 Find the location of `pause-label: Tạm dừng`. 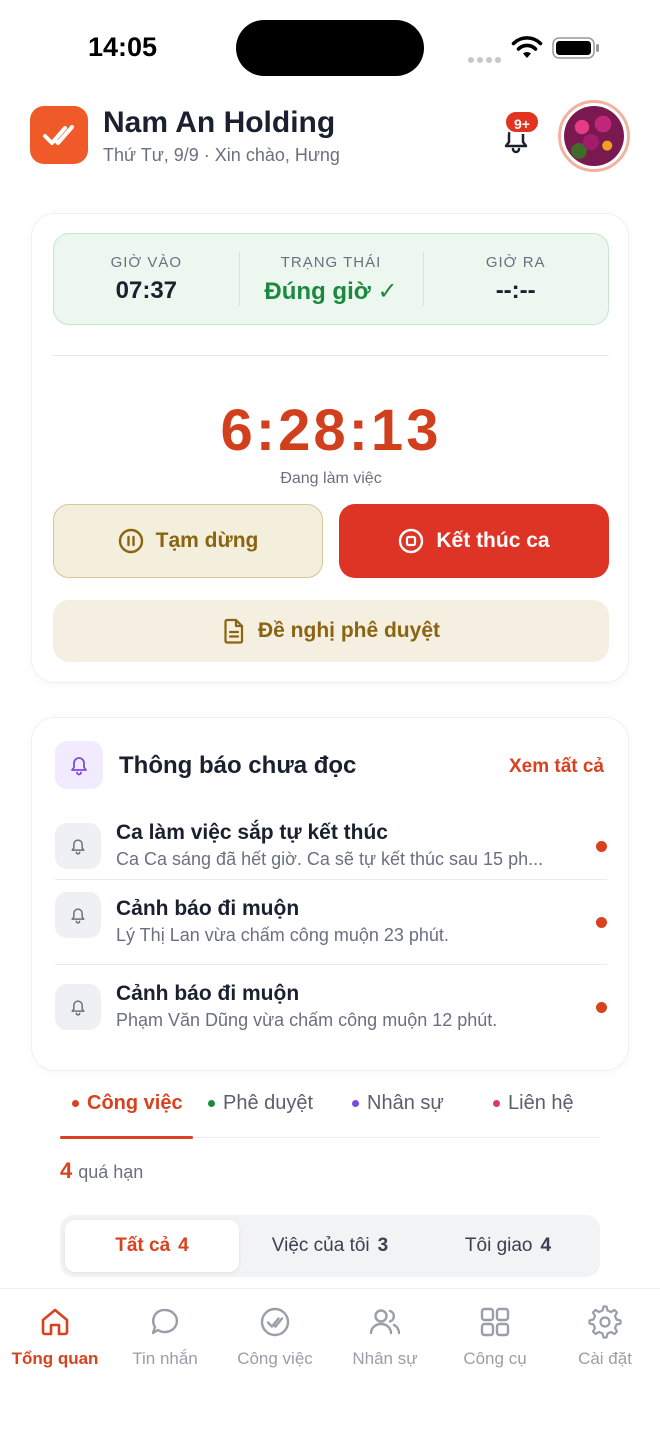

pause-label: Tạm dừng is located at coordinates (207, 540).